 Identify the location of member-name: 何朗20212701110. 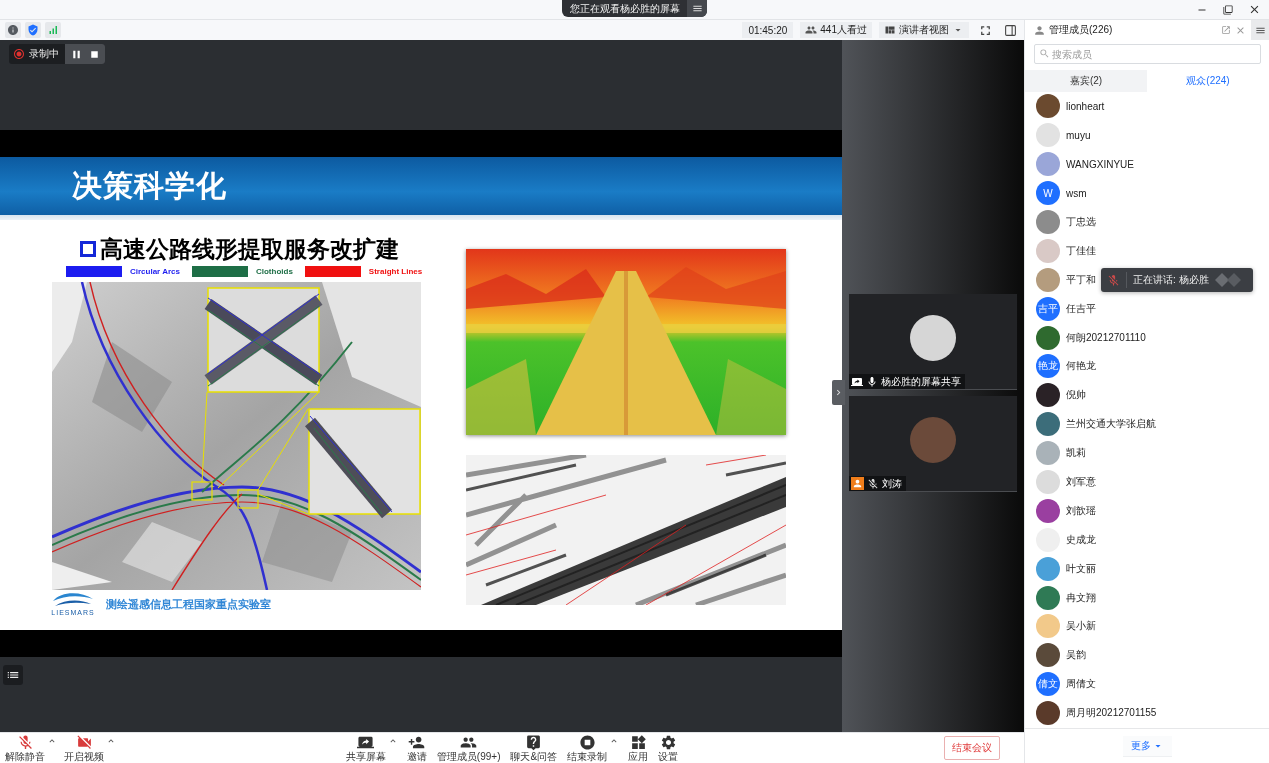
(1106, 337).